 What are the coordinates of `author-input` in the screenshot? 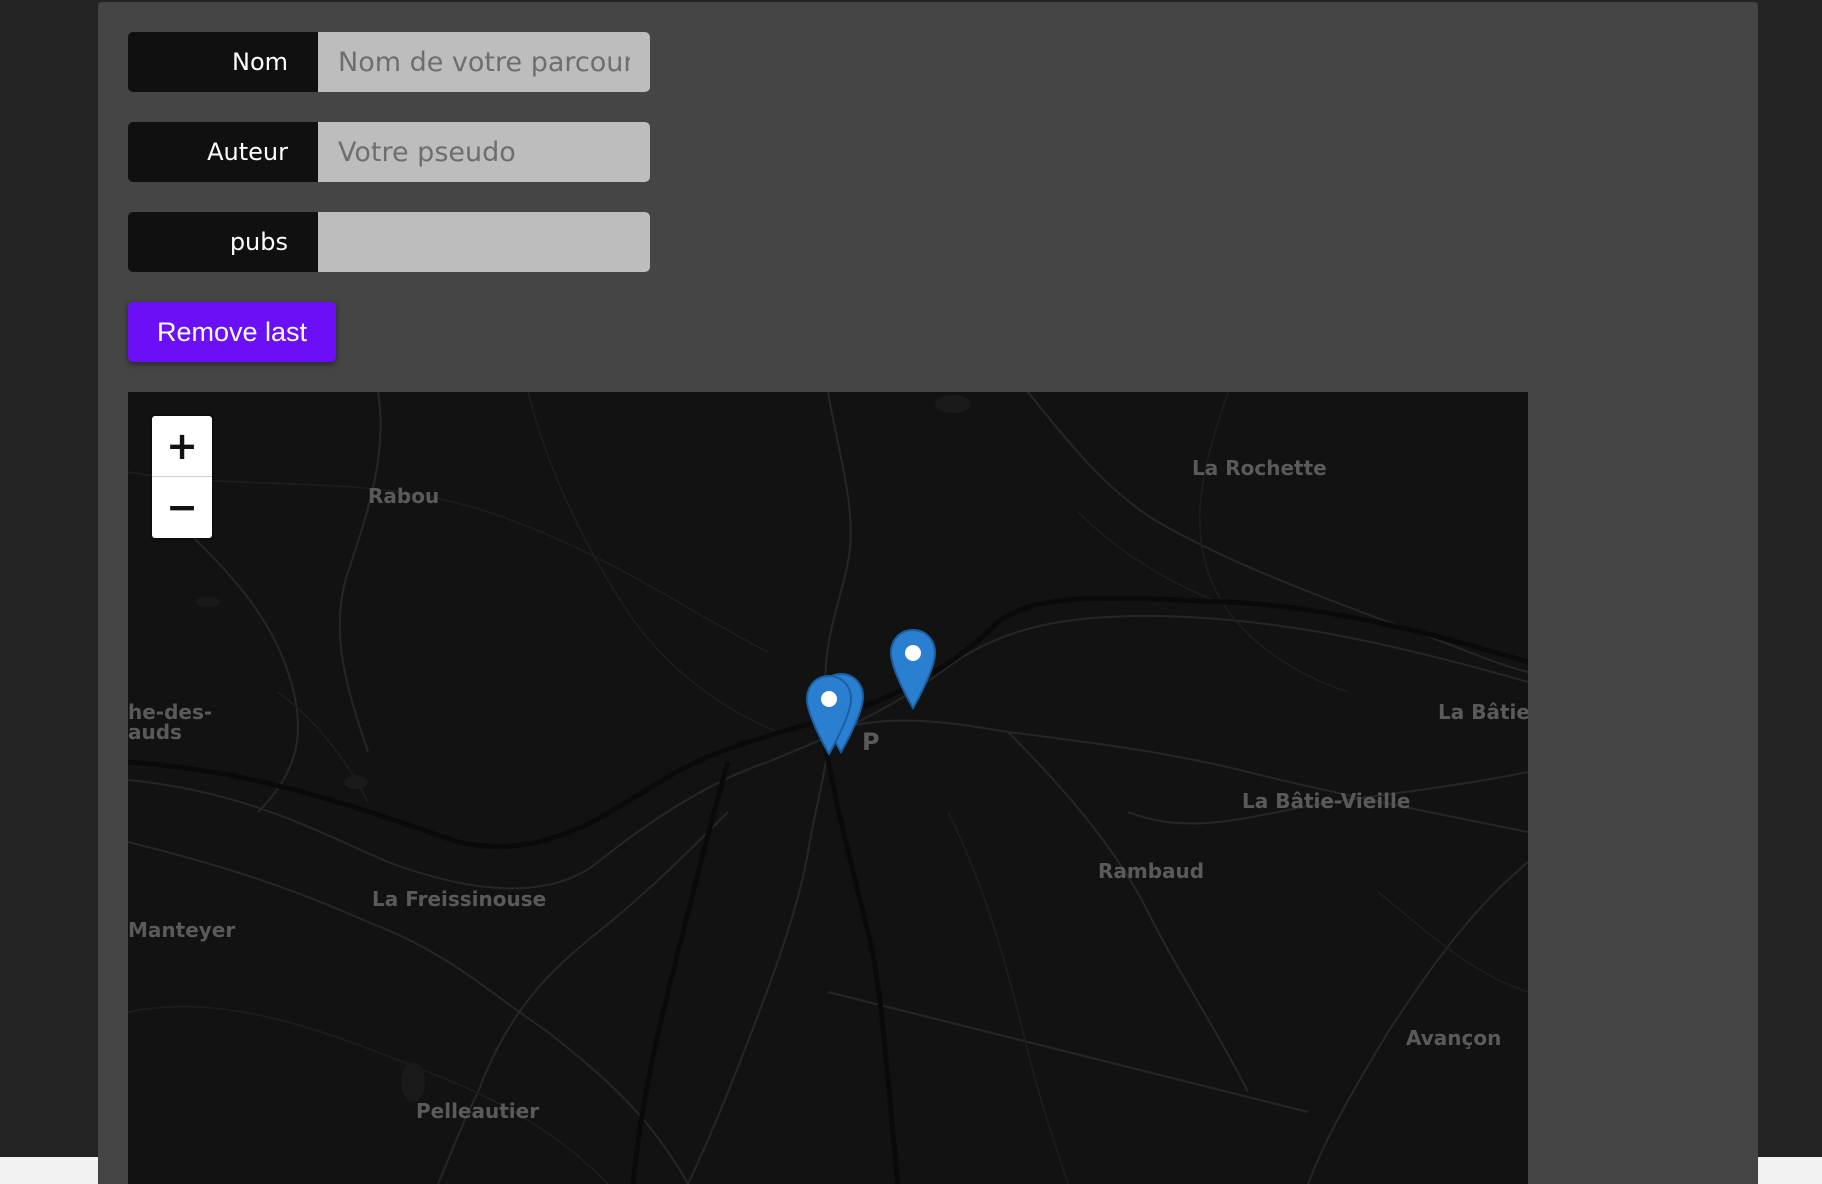 It's located at (484, 152).